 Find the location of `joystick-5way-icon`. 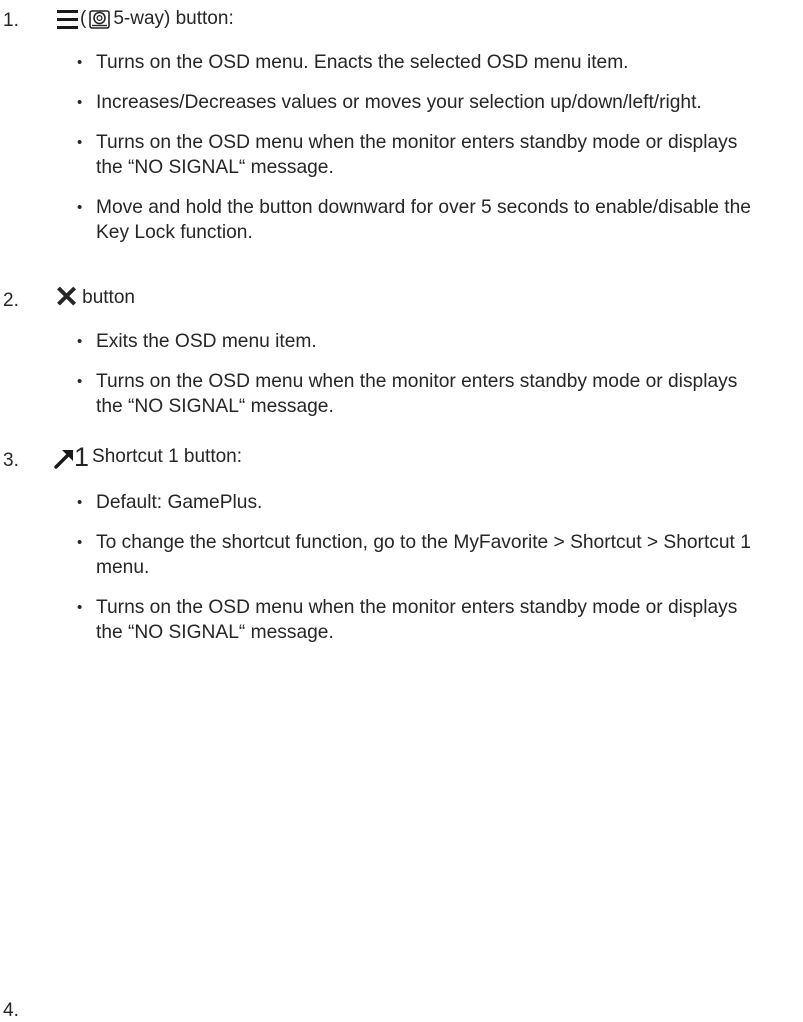

joystick-5way-icon is located at coordinates (100, 19).